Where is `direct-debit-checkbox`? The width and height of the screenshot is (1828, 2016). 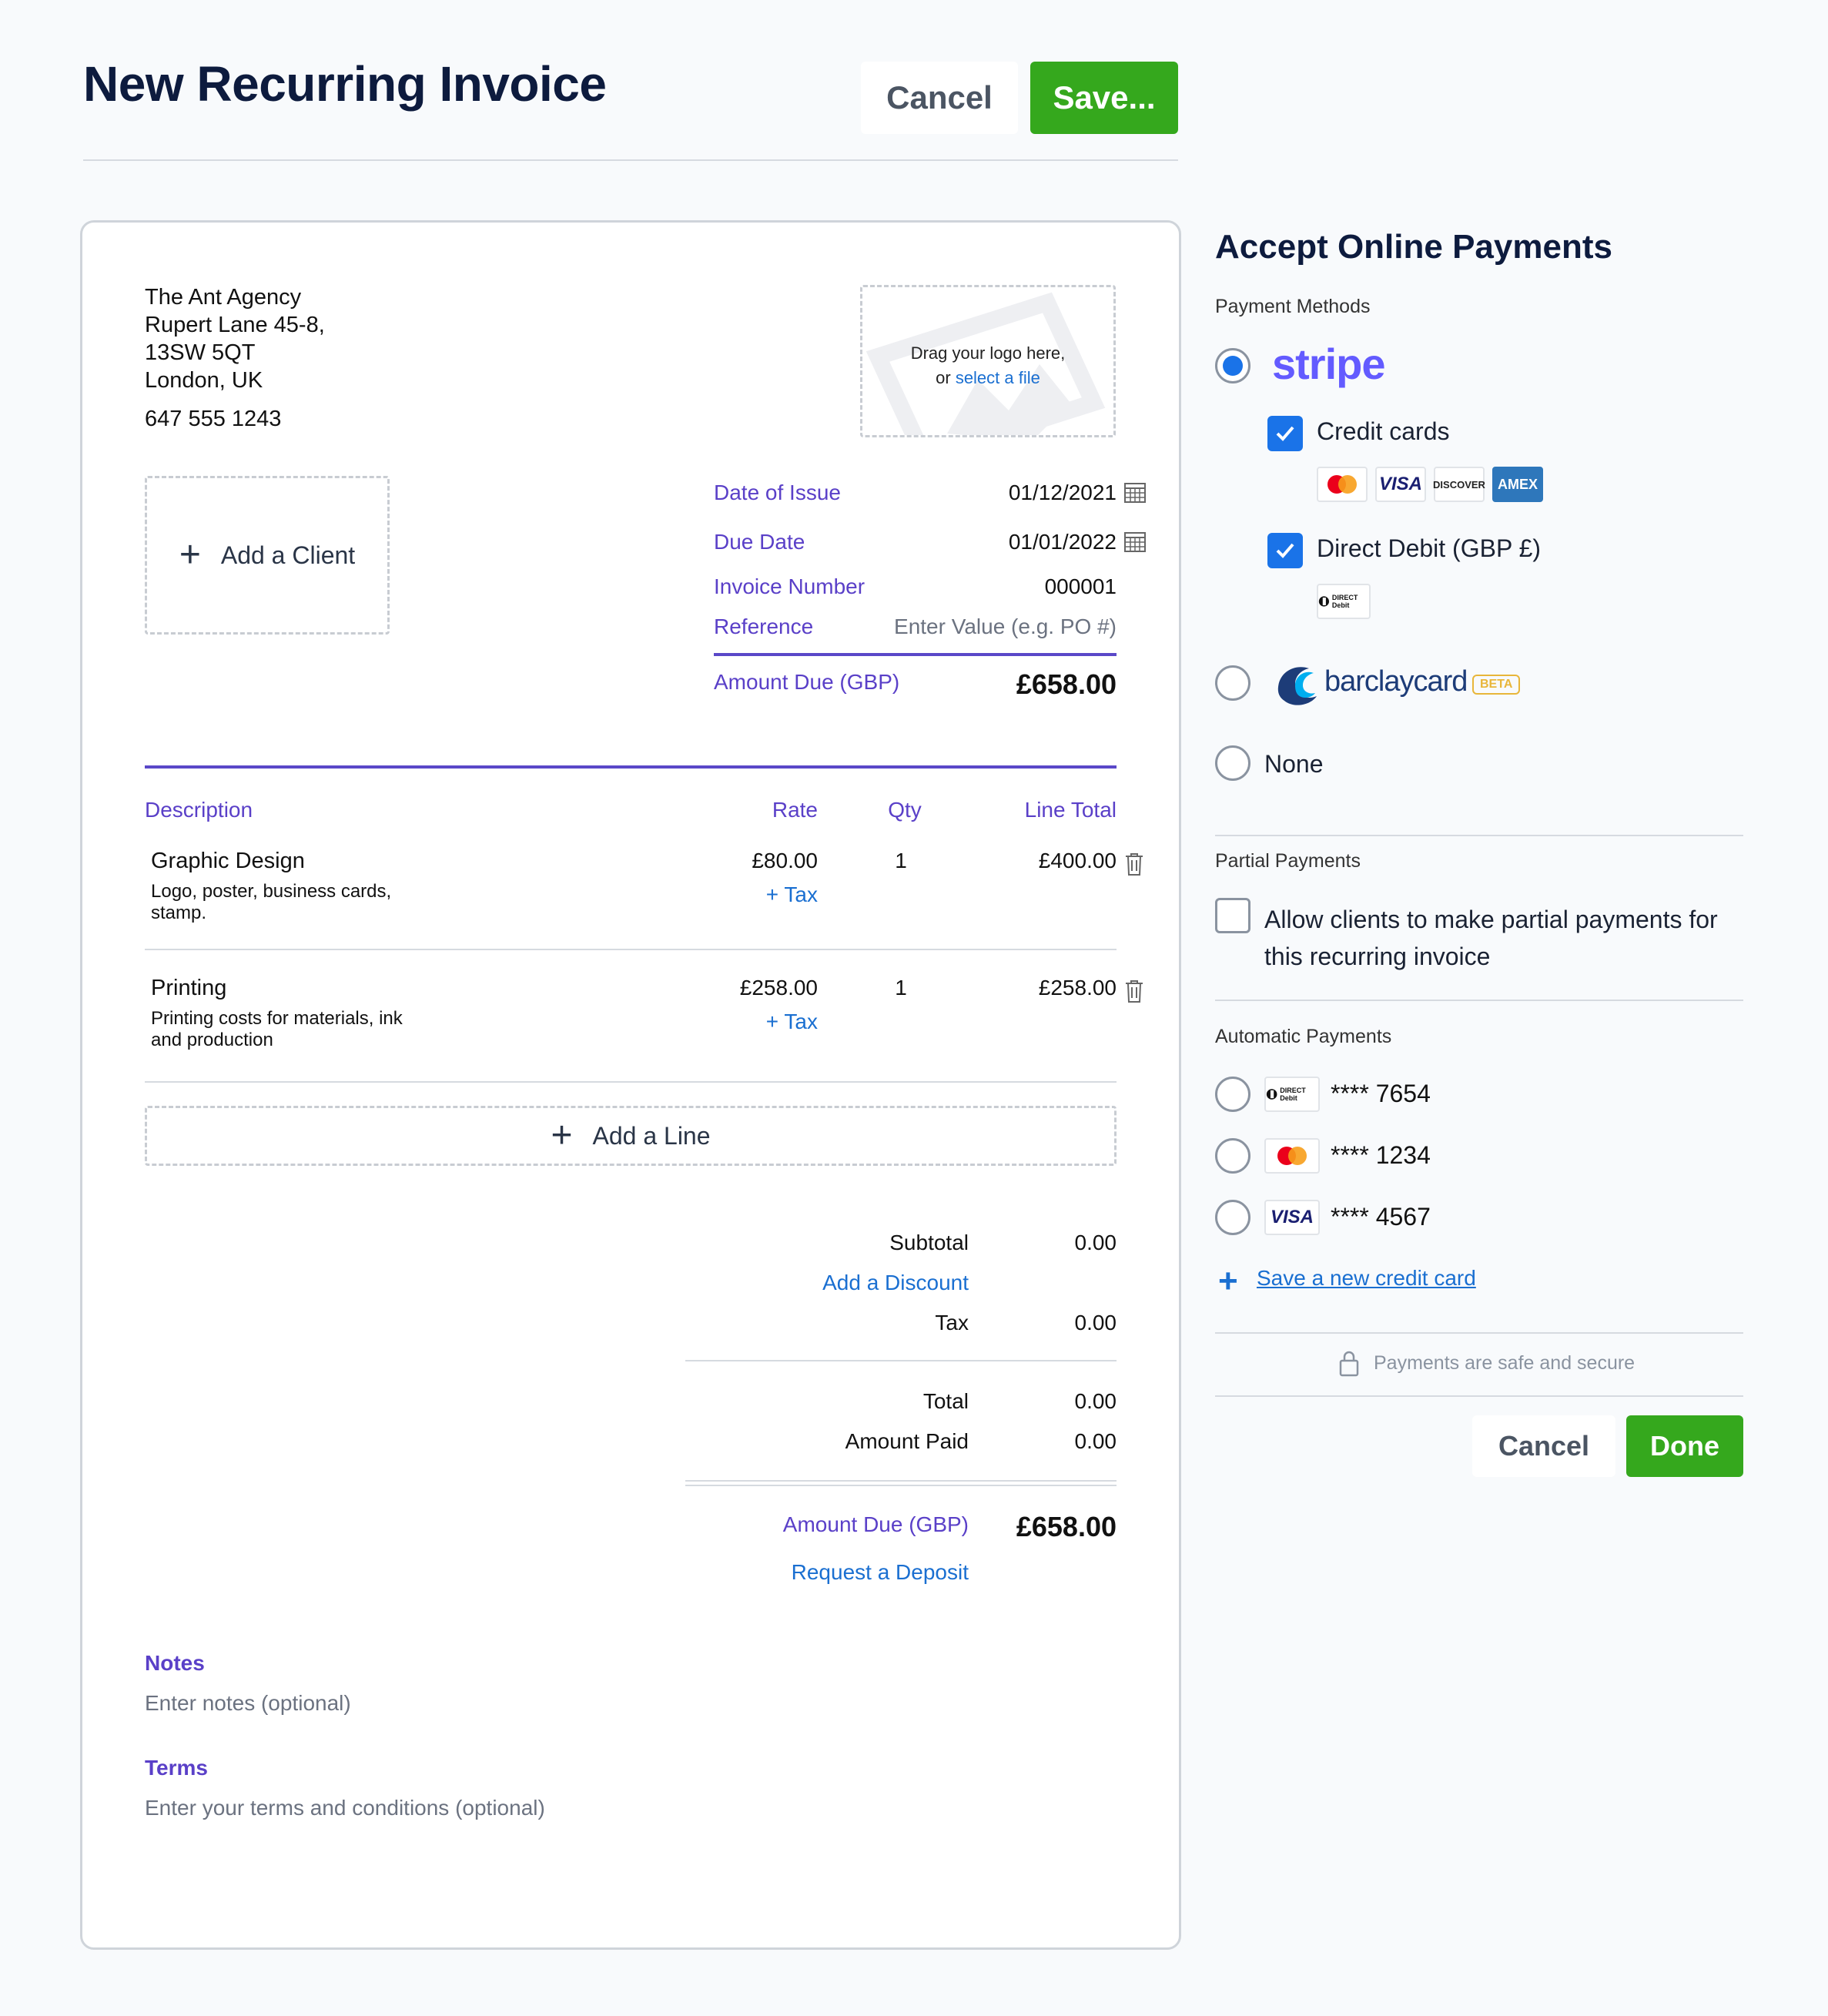
direct-debit-checkbox is located at coordinates (1285, 550).